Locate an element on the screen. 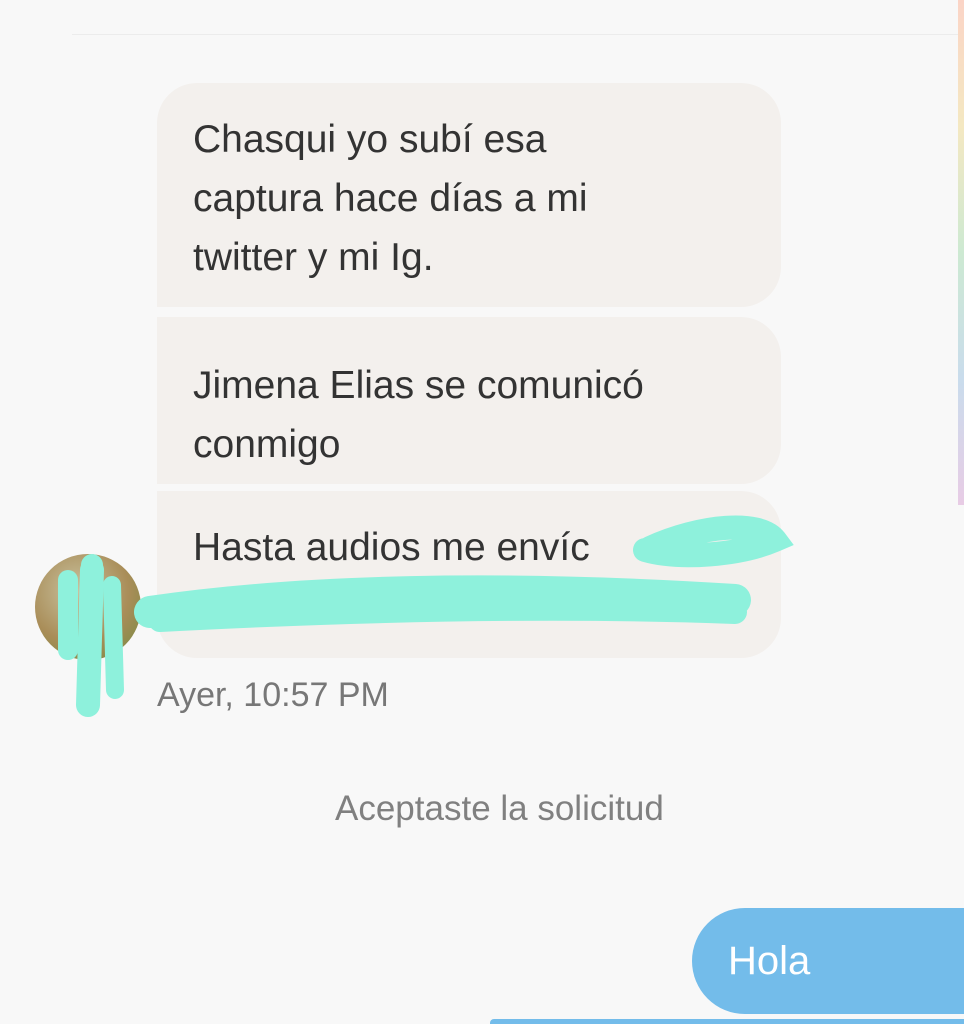 Image resolution: width=964 pixels, height=1024 pixels. message-timestamp: Ayer, 10:57 PM is located at coordinates (273, 695).